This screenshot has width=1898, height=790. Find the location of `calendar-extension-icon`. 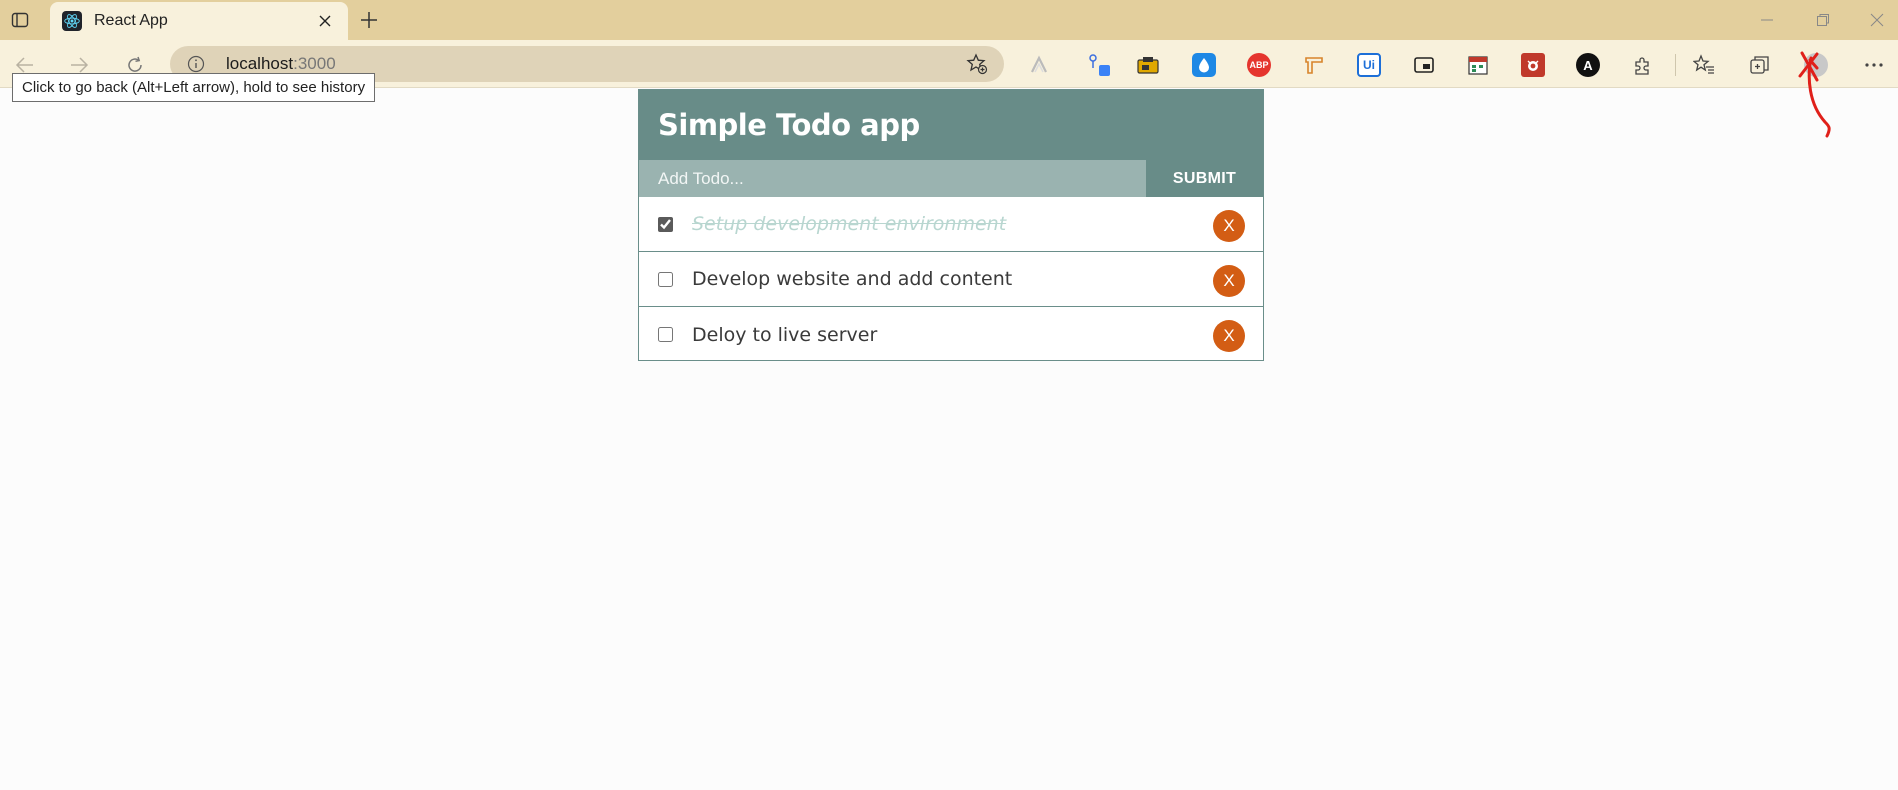

calendar-extension-icon is located at coordinates (1478, 65).